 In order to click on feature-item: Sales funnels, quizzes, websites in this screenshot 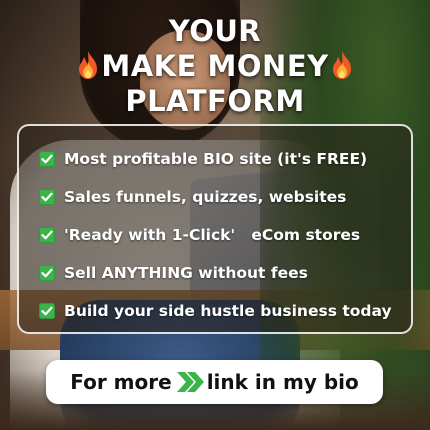, I will do `click(225, 197)`.